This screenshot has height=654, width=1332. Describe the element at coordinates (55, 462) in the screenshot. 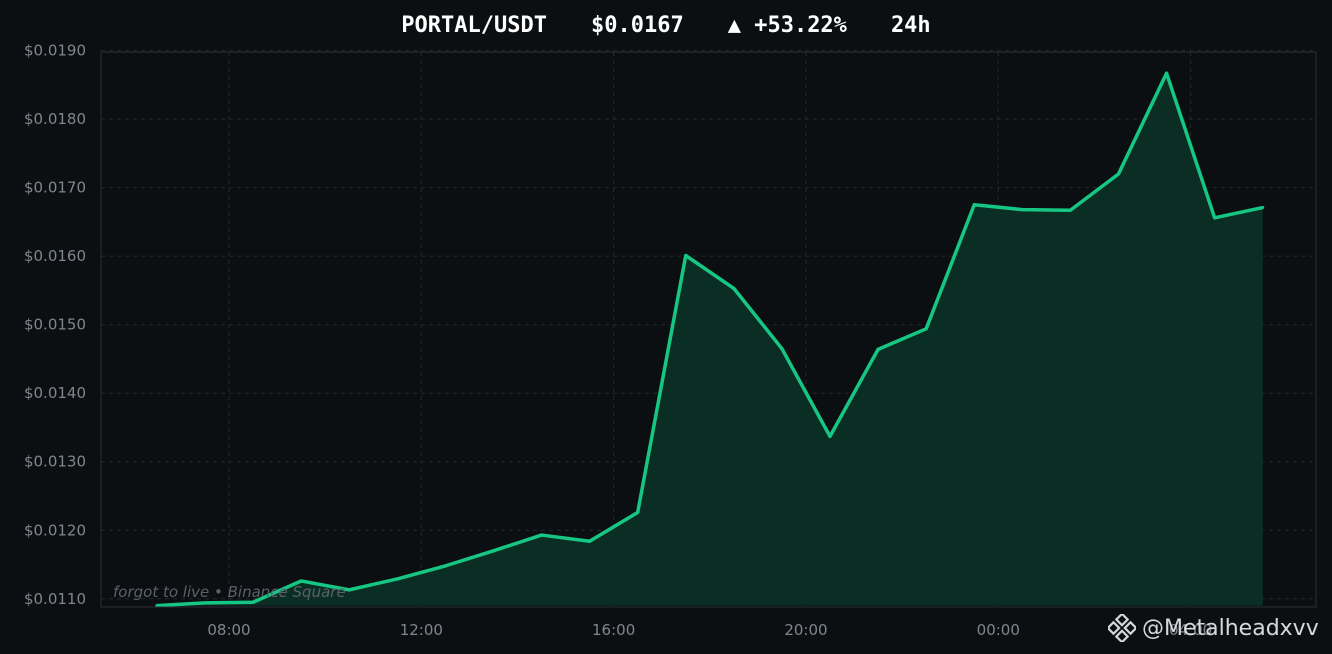

I see `y-tick-label: $0.0130` at that location.